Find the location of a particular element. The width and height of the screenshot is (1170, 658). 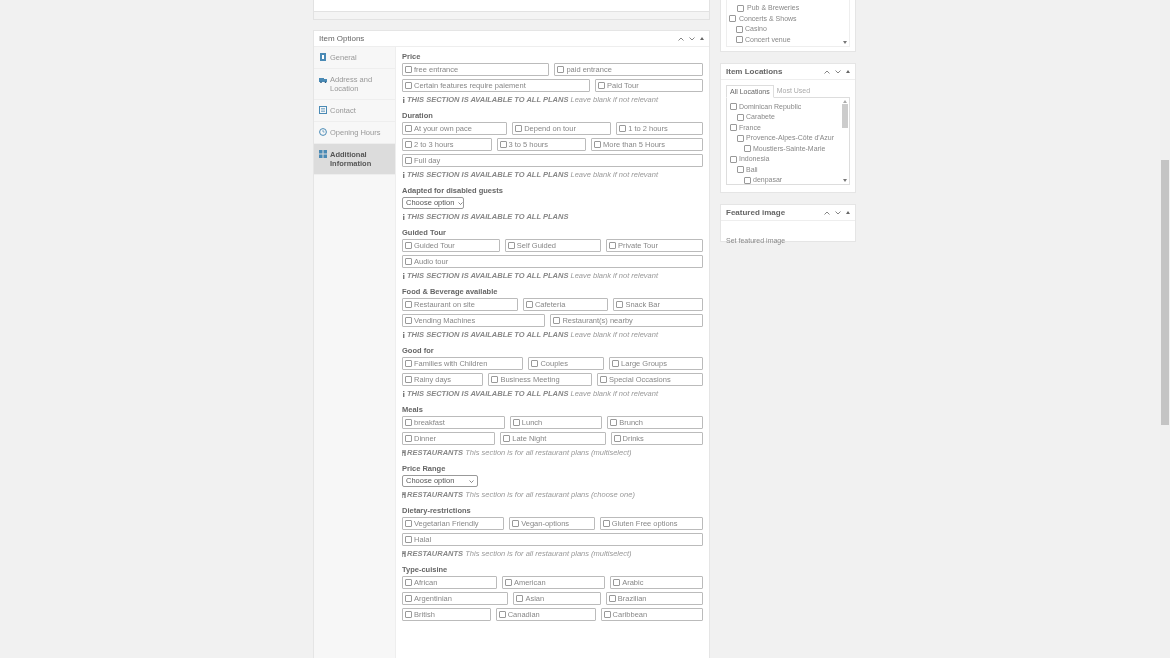

info-card-icon is located at coordinates (323, 57).